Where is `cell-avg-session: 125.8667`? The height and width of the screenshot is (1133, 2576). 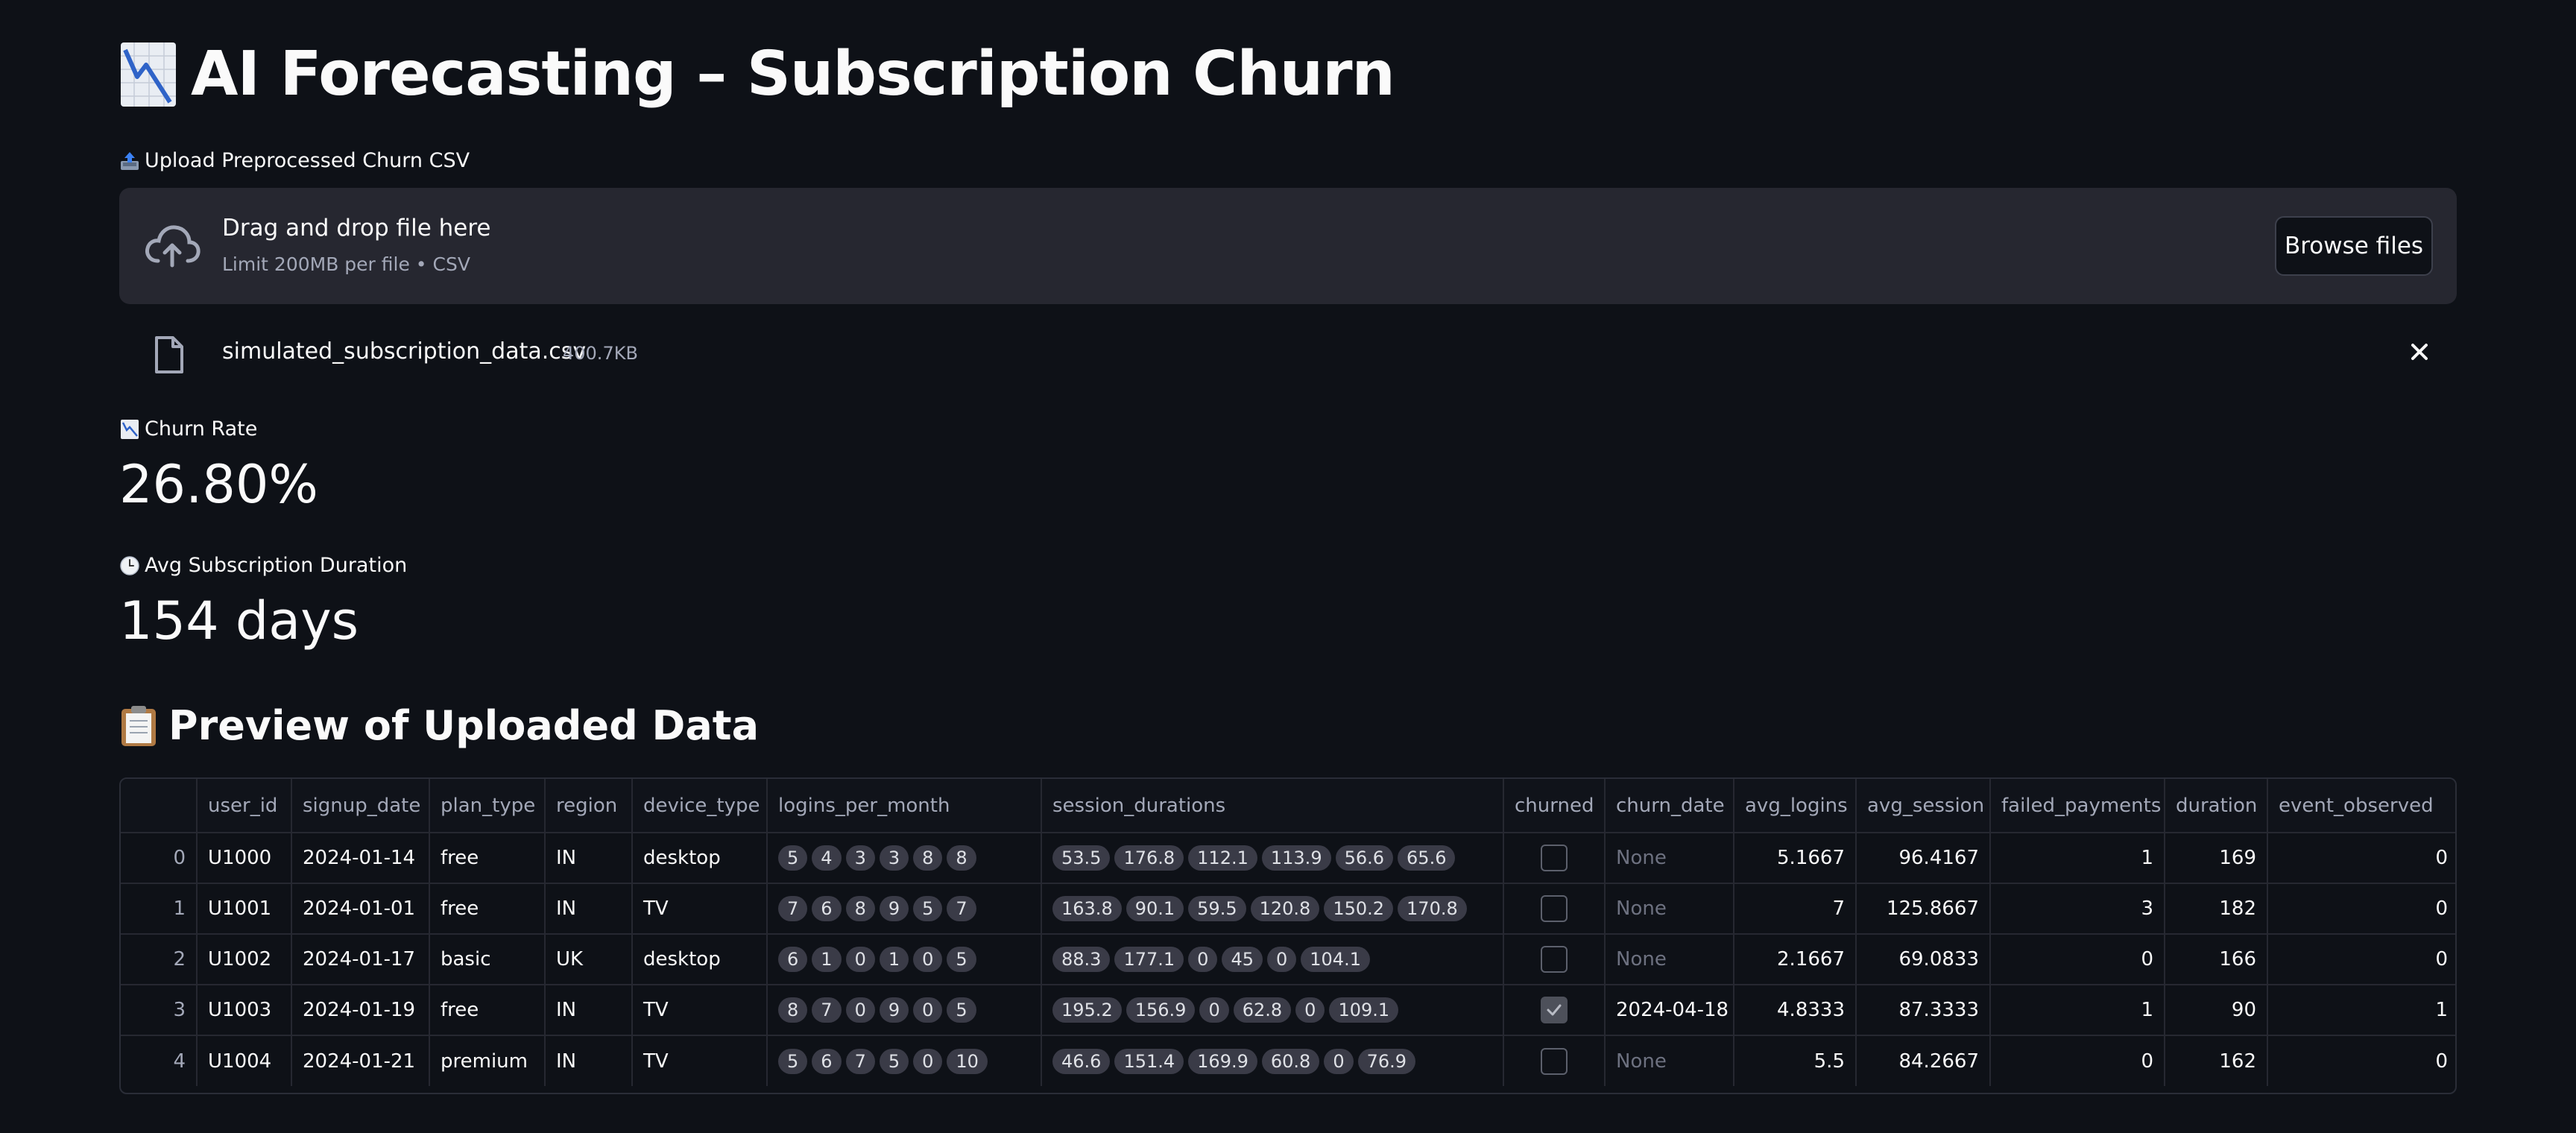
cell-avg-session: 125.8667 is located at coordinates (1923, 909).